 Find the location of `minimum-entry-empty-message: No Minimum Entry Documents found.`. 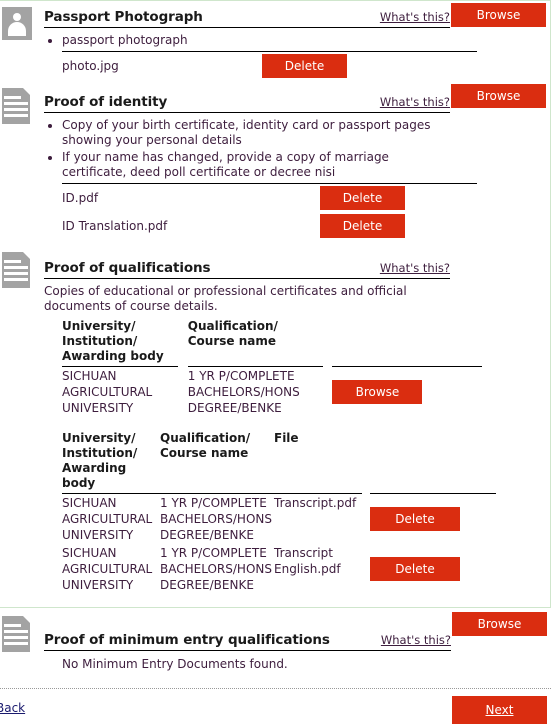

minimum-entry-empty-message: No Minimum Entry Documents found. is located at coordinates (175, 664).